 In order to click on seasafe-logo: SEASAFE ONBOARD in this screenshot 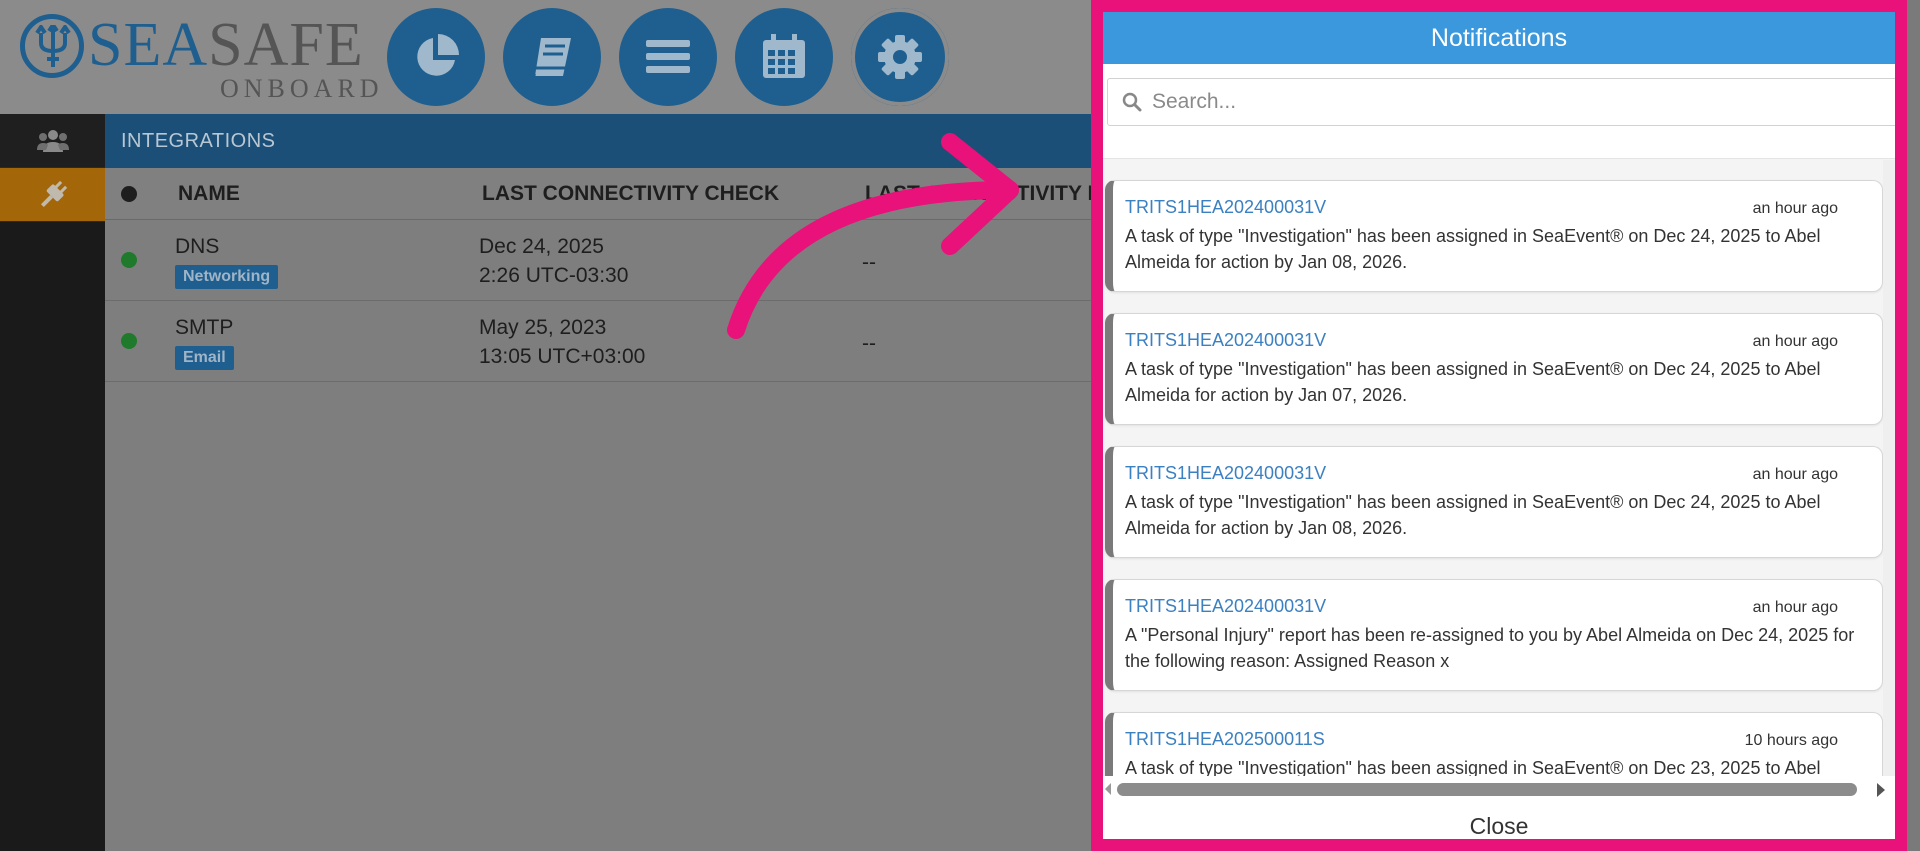, I will do `click(199, 56)`.